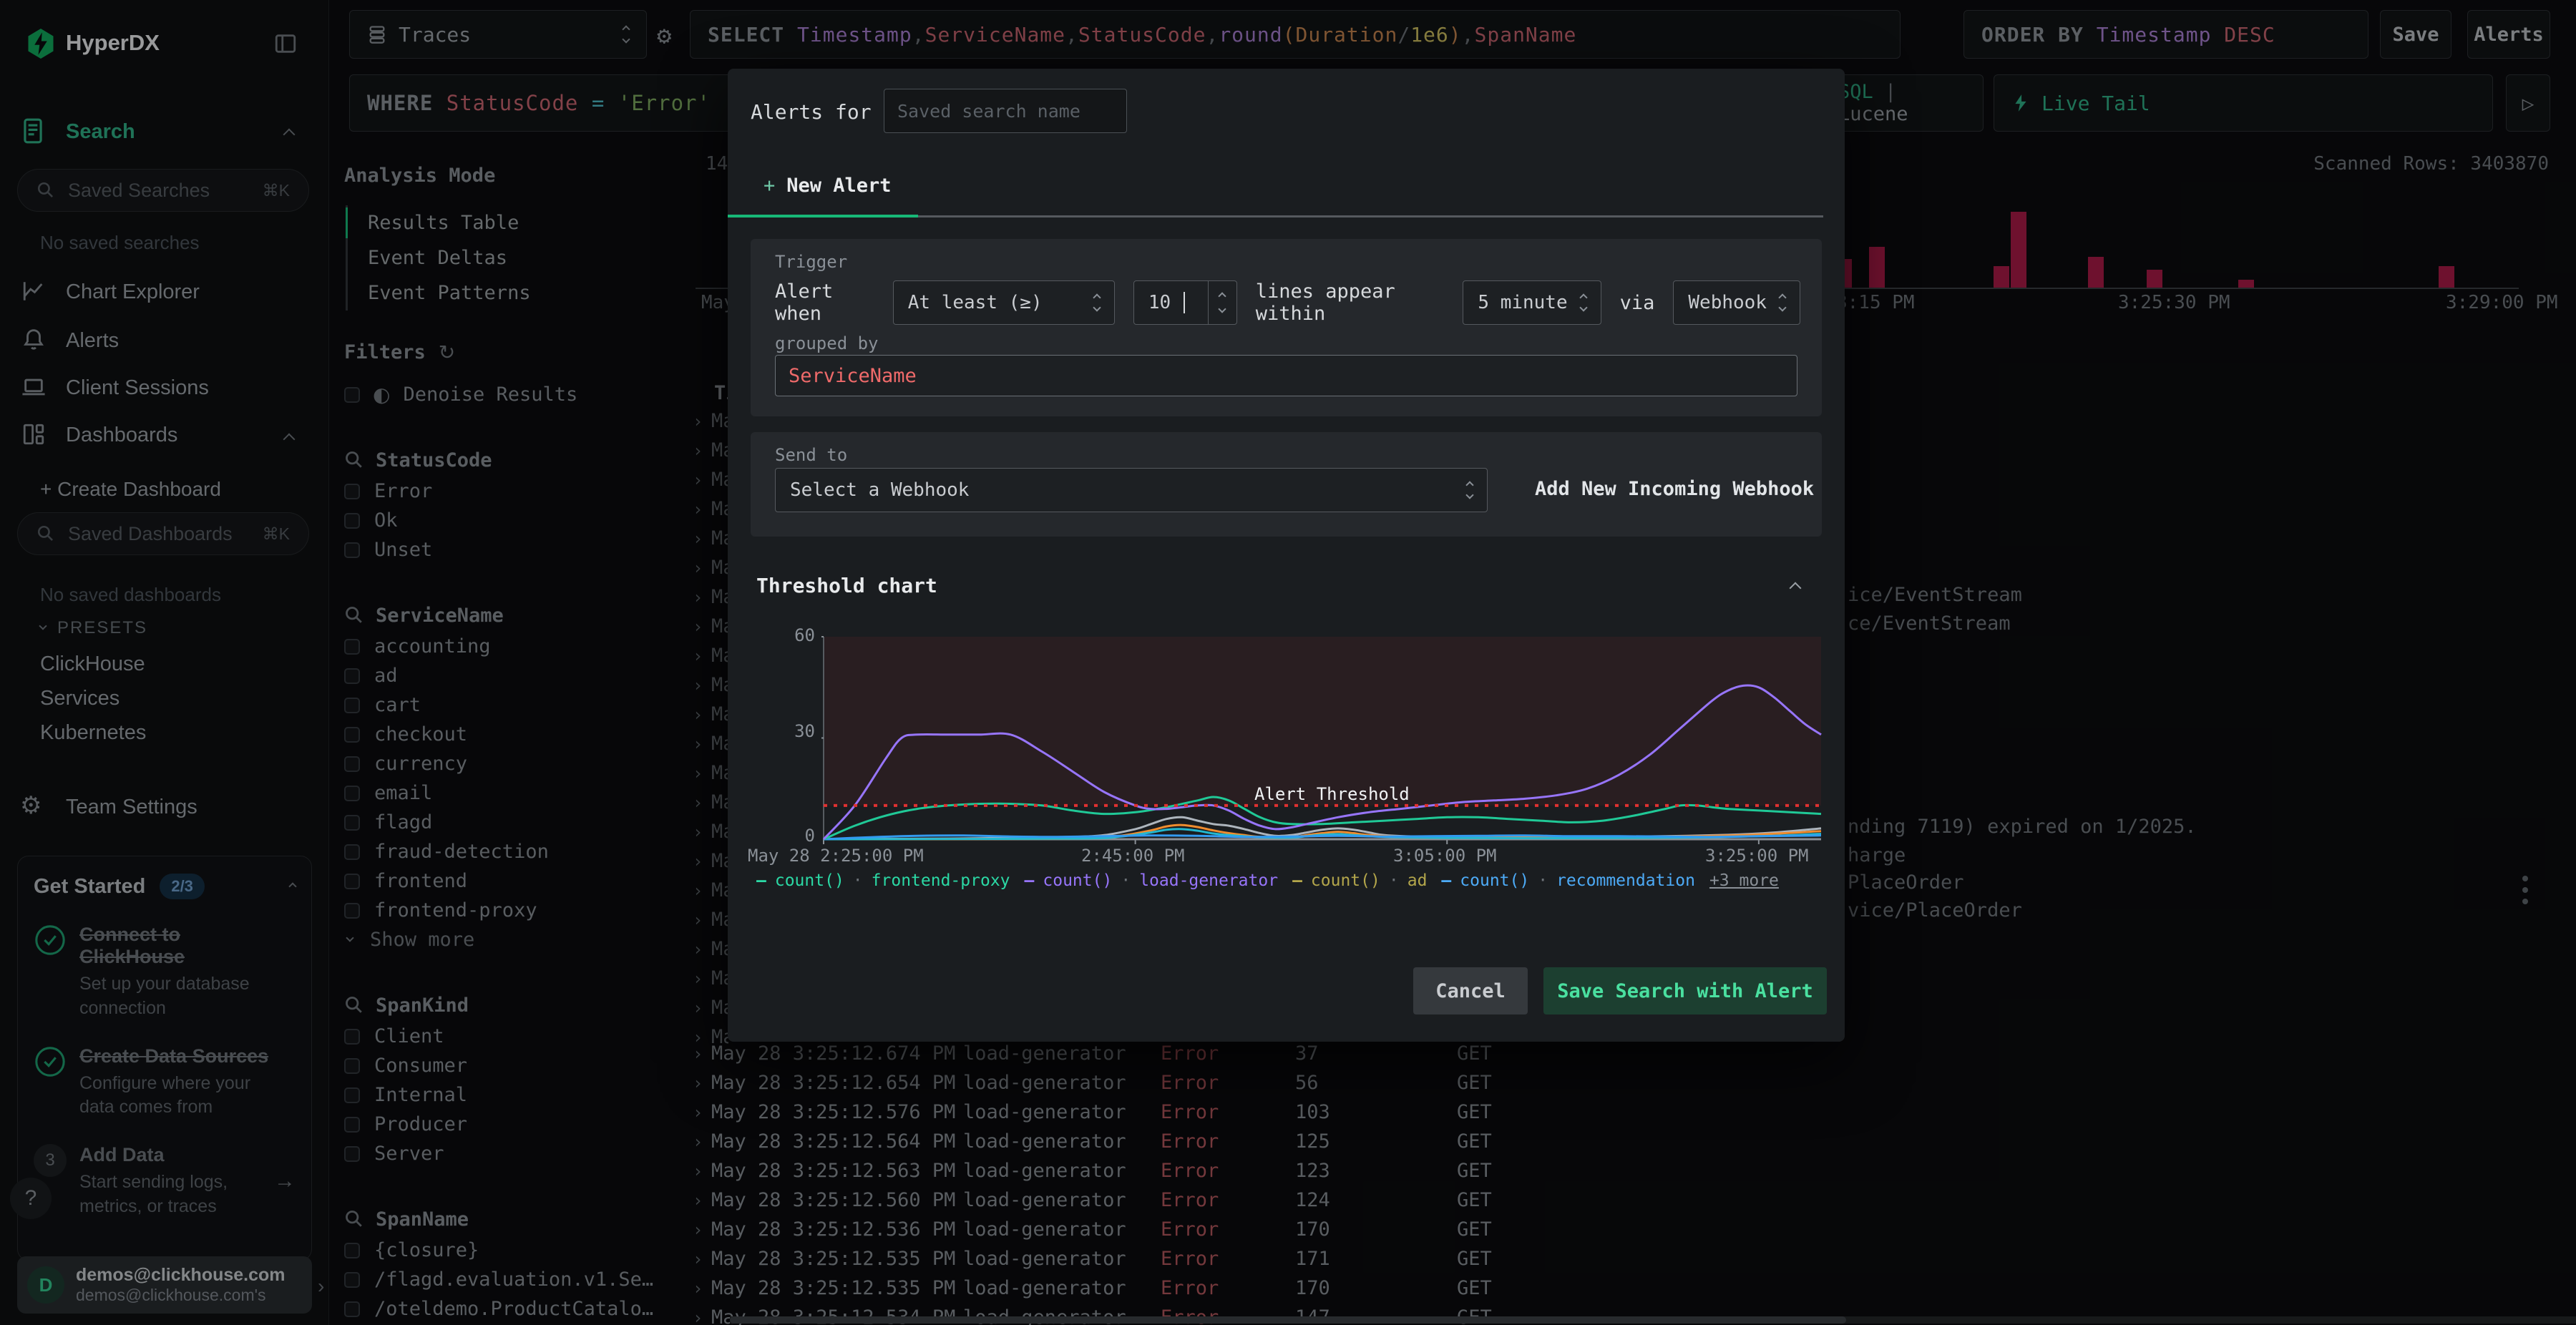  What do you see at coordinates (880, 490) in the screenshot?
I see `webhook-select-value: Select a Webhook` at bounding box center [880, 490].